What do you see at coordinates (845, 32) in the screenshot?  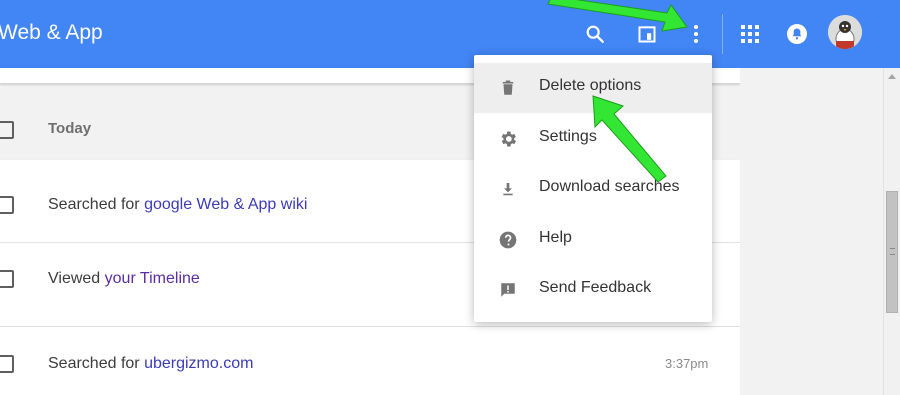 I see `avatar` at bounding box center [845, 32].